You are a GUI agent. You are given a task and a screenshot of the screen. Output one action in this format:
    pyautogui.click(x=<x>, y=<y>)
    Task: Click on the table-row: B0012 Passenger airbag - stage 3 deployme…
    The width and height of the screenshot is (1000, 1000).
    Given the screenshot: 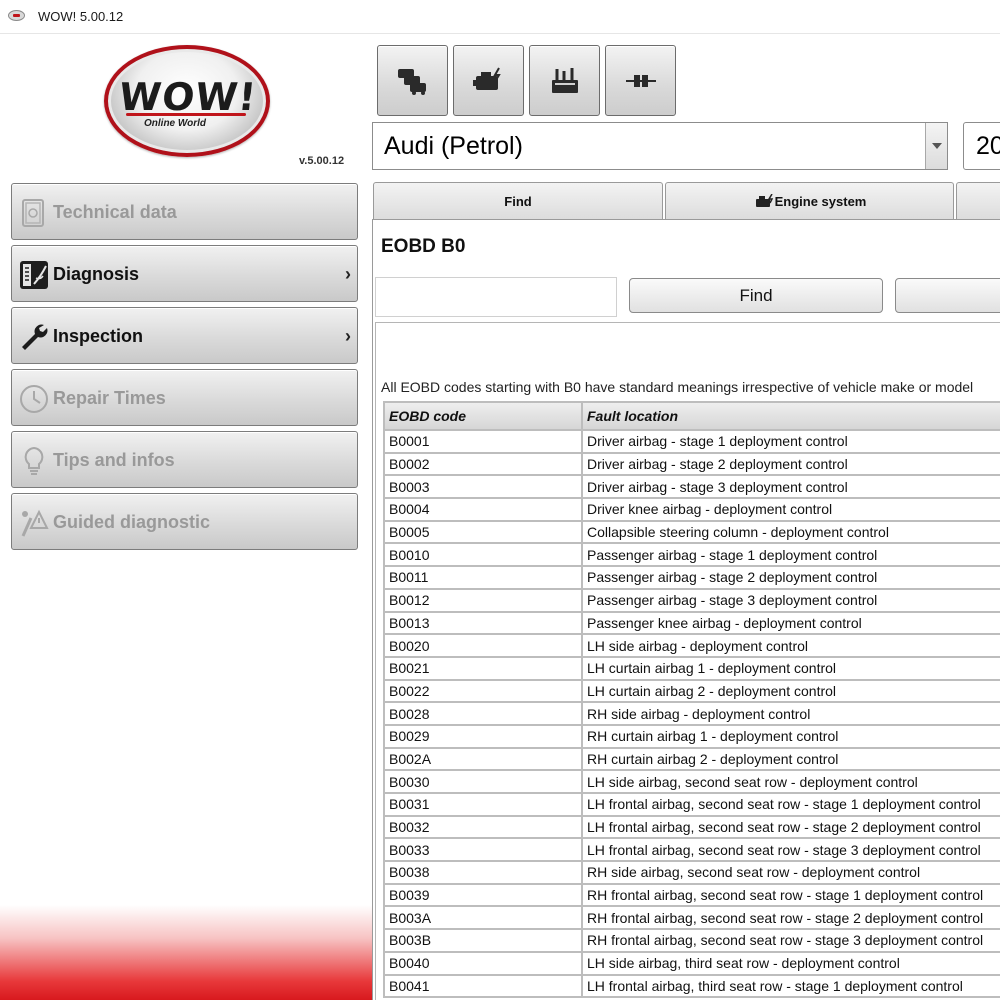 What is the action you would take?
    pyautogui.click(x=692, y=600)
    